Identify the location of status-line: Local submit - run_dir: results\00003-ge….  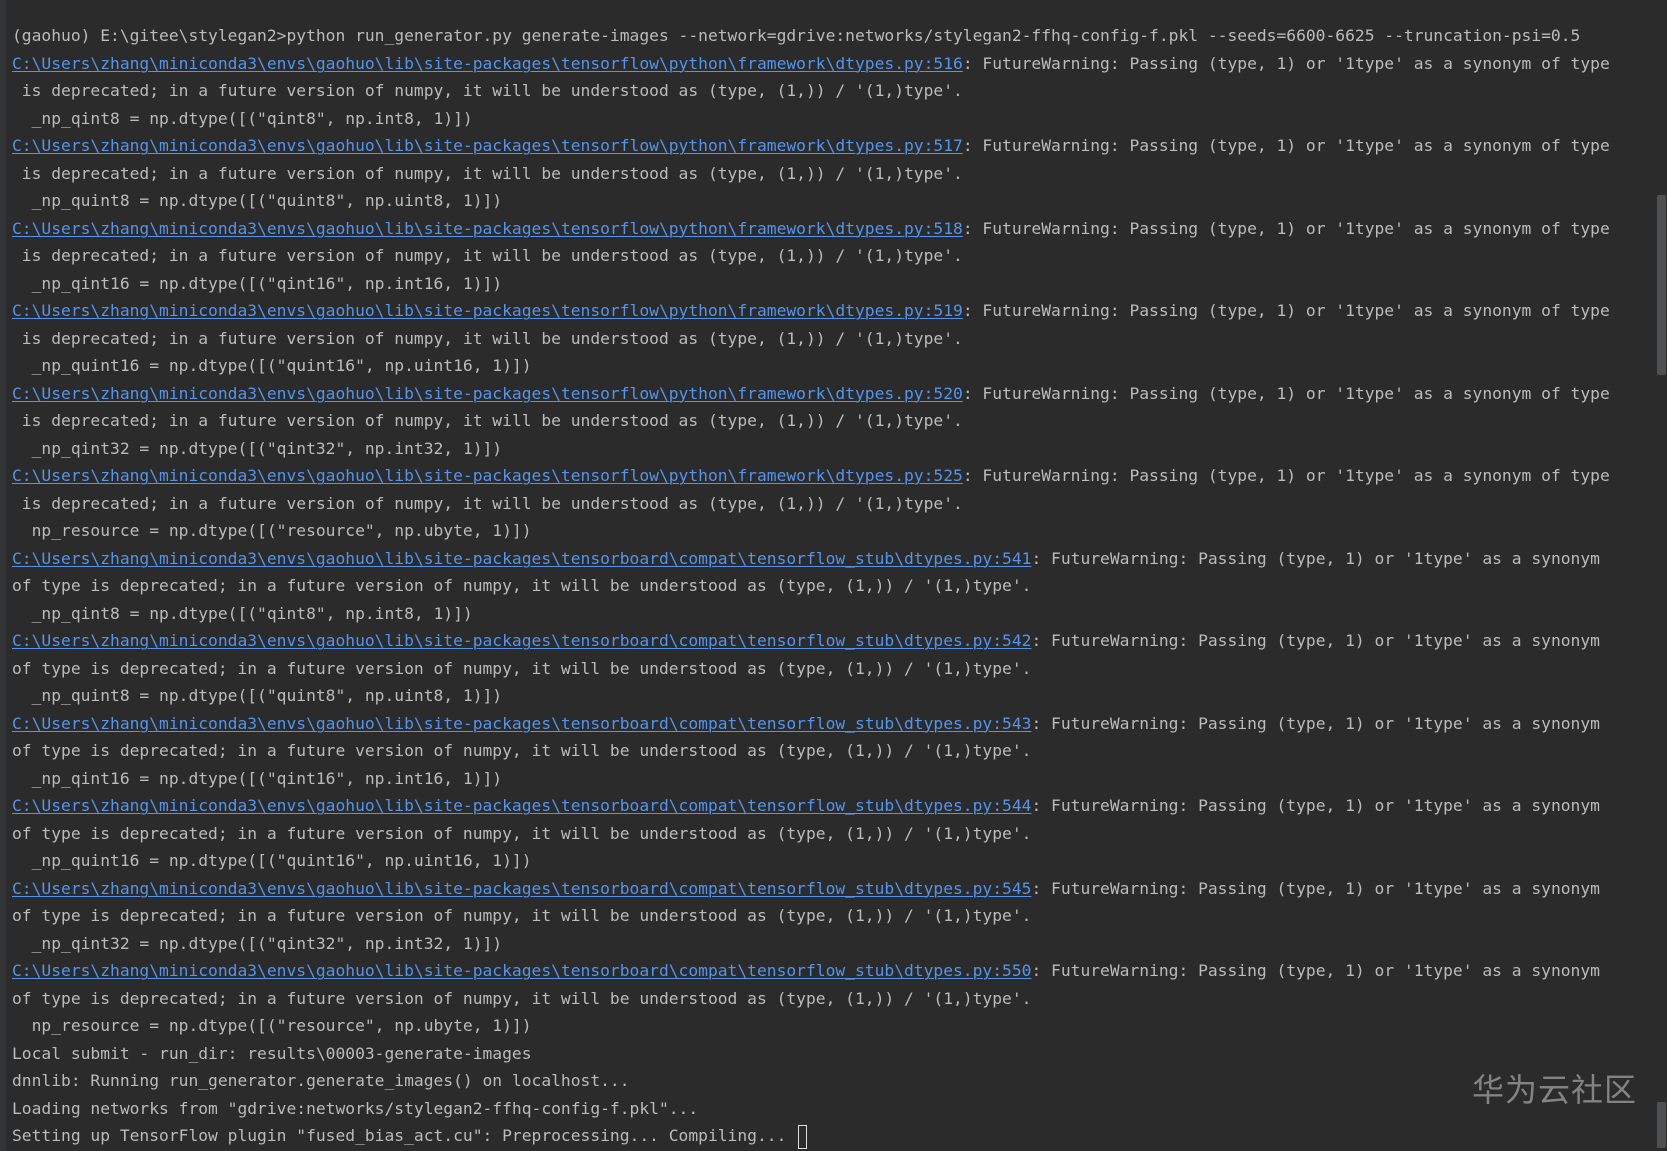
(829, 1054).